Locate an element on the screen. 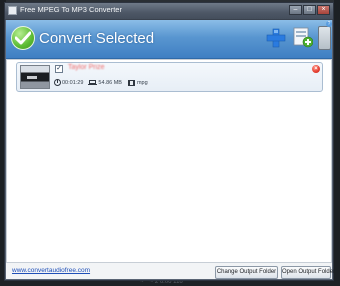 Image resolution: width=340 pixels, height=286 pixels. toolbar-header: Convert Selected ? is located at coordinates (169, 39).